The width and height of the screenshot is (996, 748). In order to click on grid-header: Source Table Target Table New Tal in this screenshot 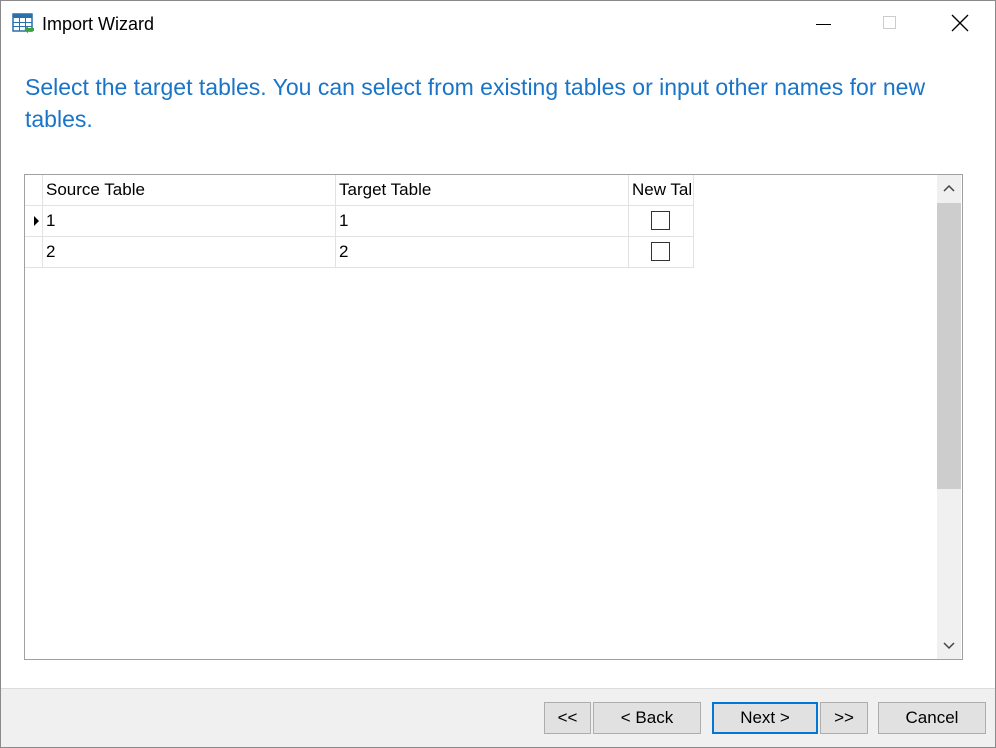, I will do `click(359, 190)`.